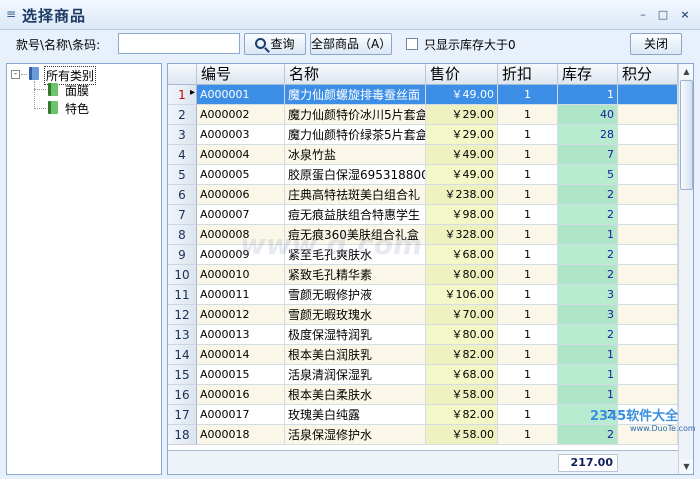 The height and width of the screenshot is (479, 700). Describe the element at coordinates (355, 415) in the screenshot. I see `cell-name: 玫瑰美白纯露` at that location.